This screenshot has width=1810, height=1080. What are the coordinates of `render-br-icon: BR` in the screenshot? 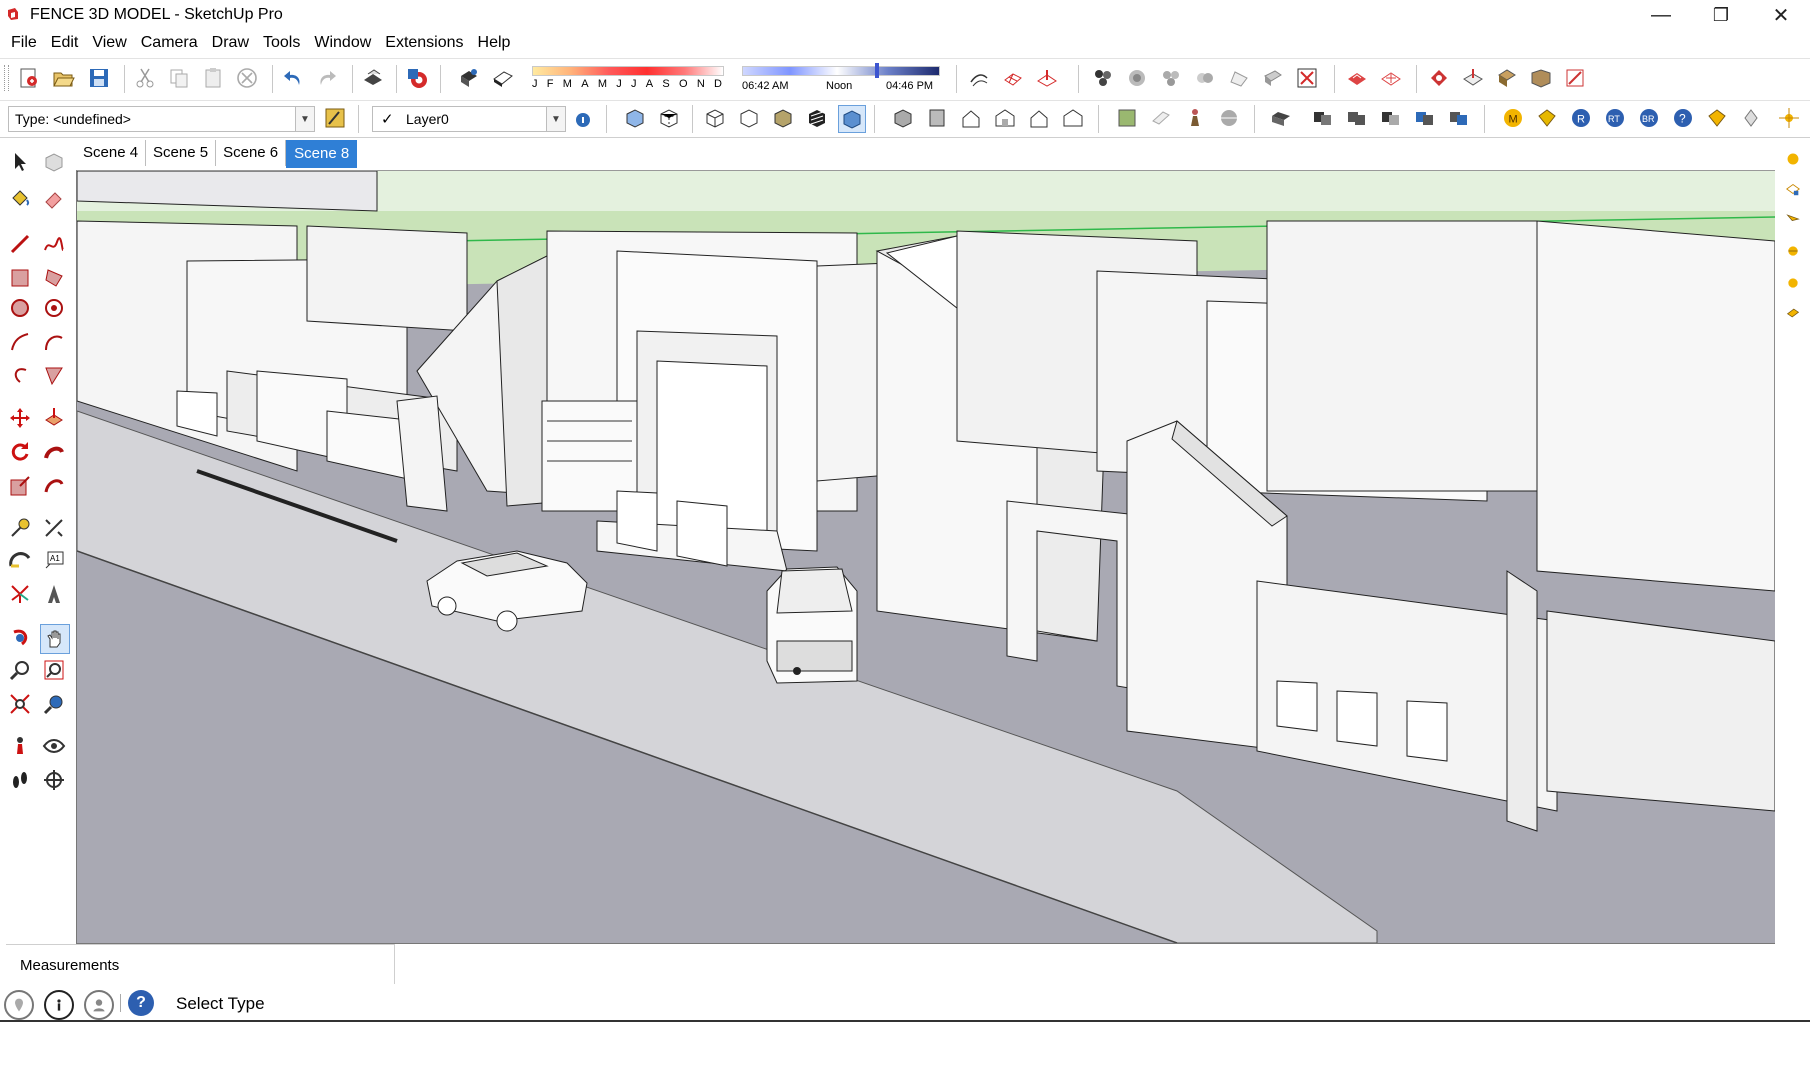 It's located at (1649, 118).